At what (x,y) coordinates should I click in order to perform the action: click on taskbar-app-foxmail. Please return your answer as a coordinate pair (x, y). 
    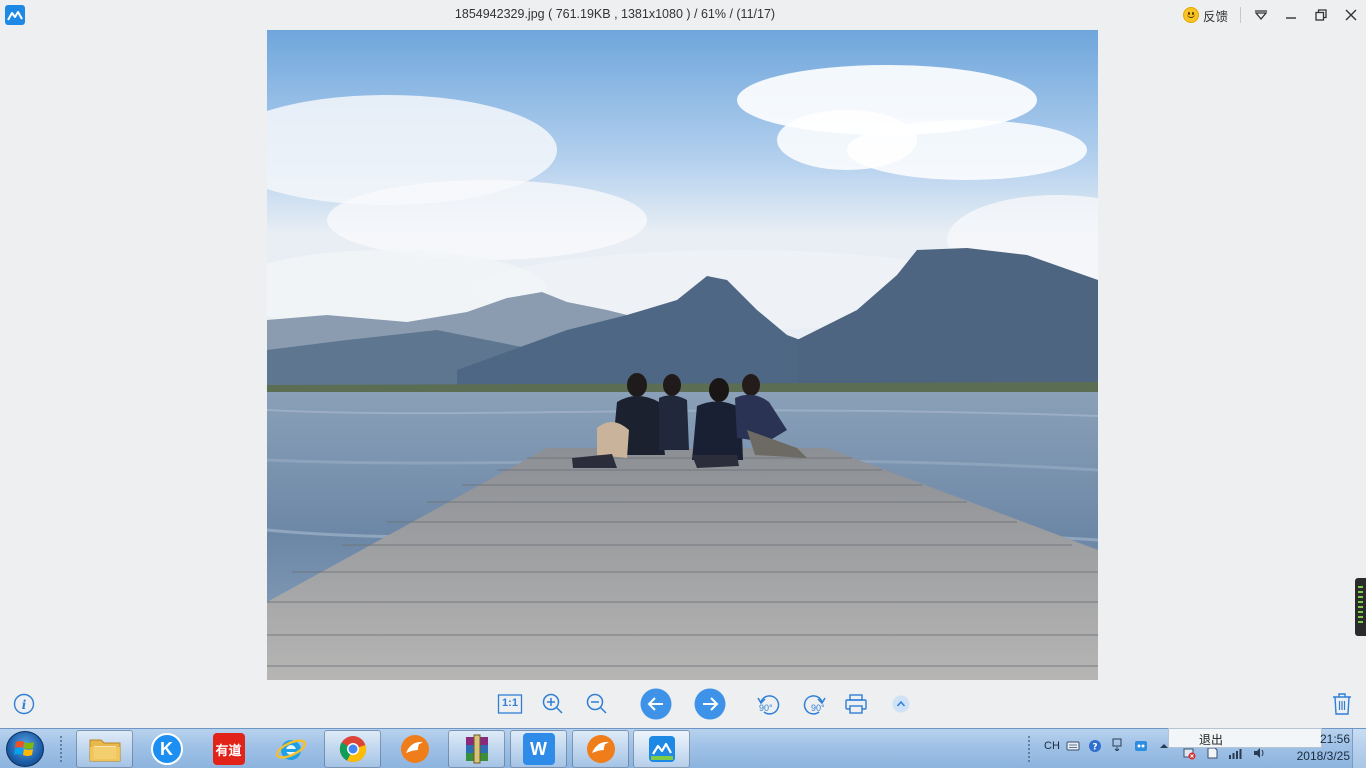
    Looking at the image, I should click on (414, 749).